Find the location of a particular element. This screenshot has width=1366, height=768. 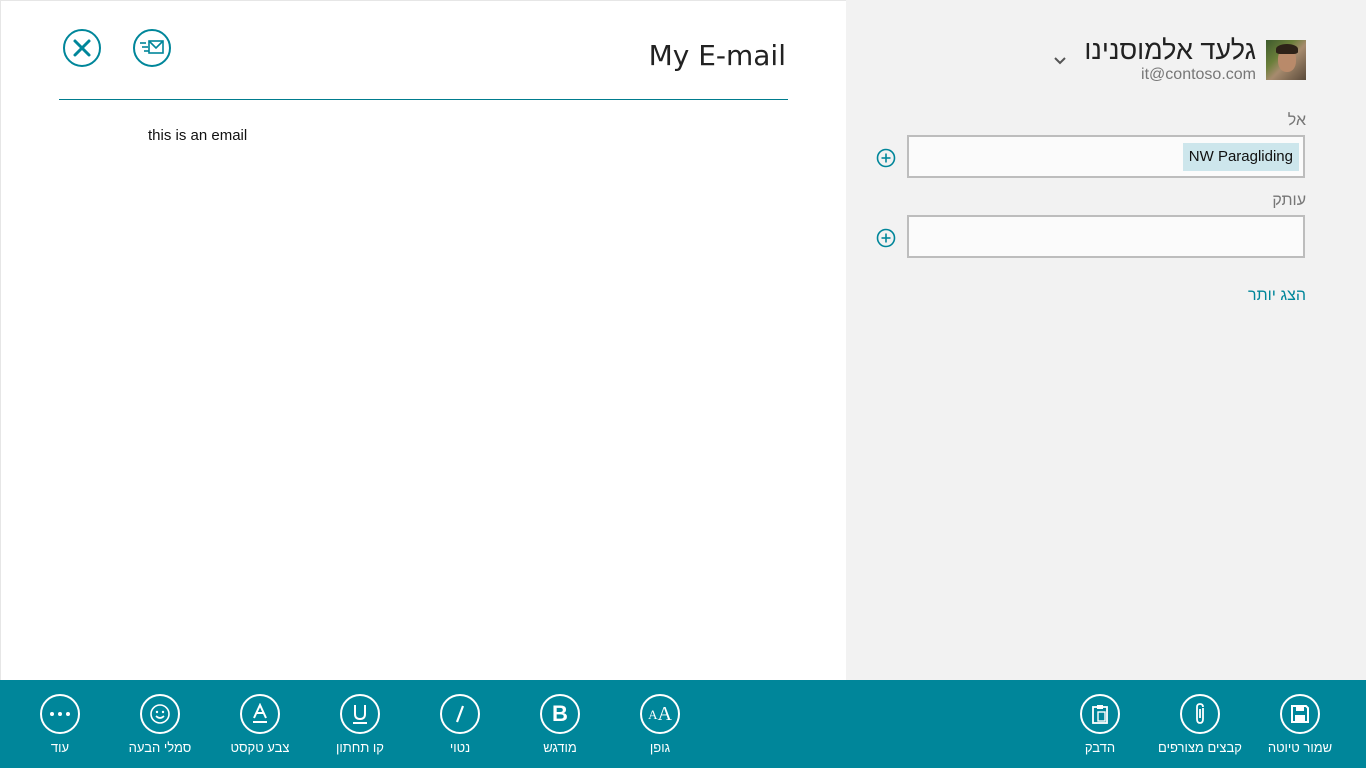

show-more-link: הצג יותר is located at coordinates (1277, 296).